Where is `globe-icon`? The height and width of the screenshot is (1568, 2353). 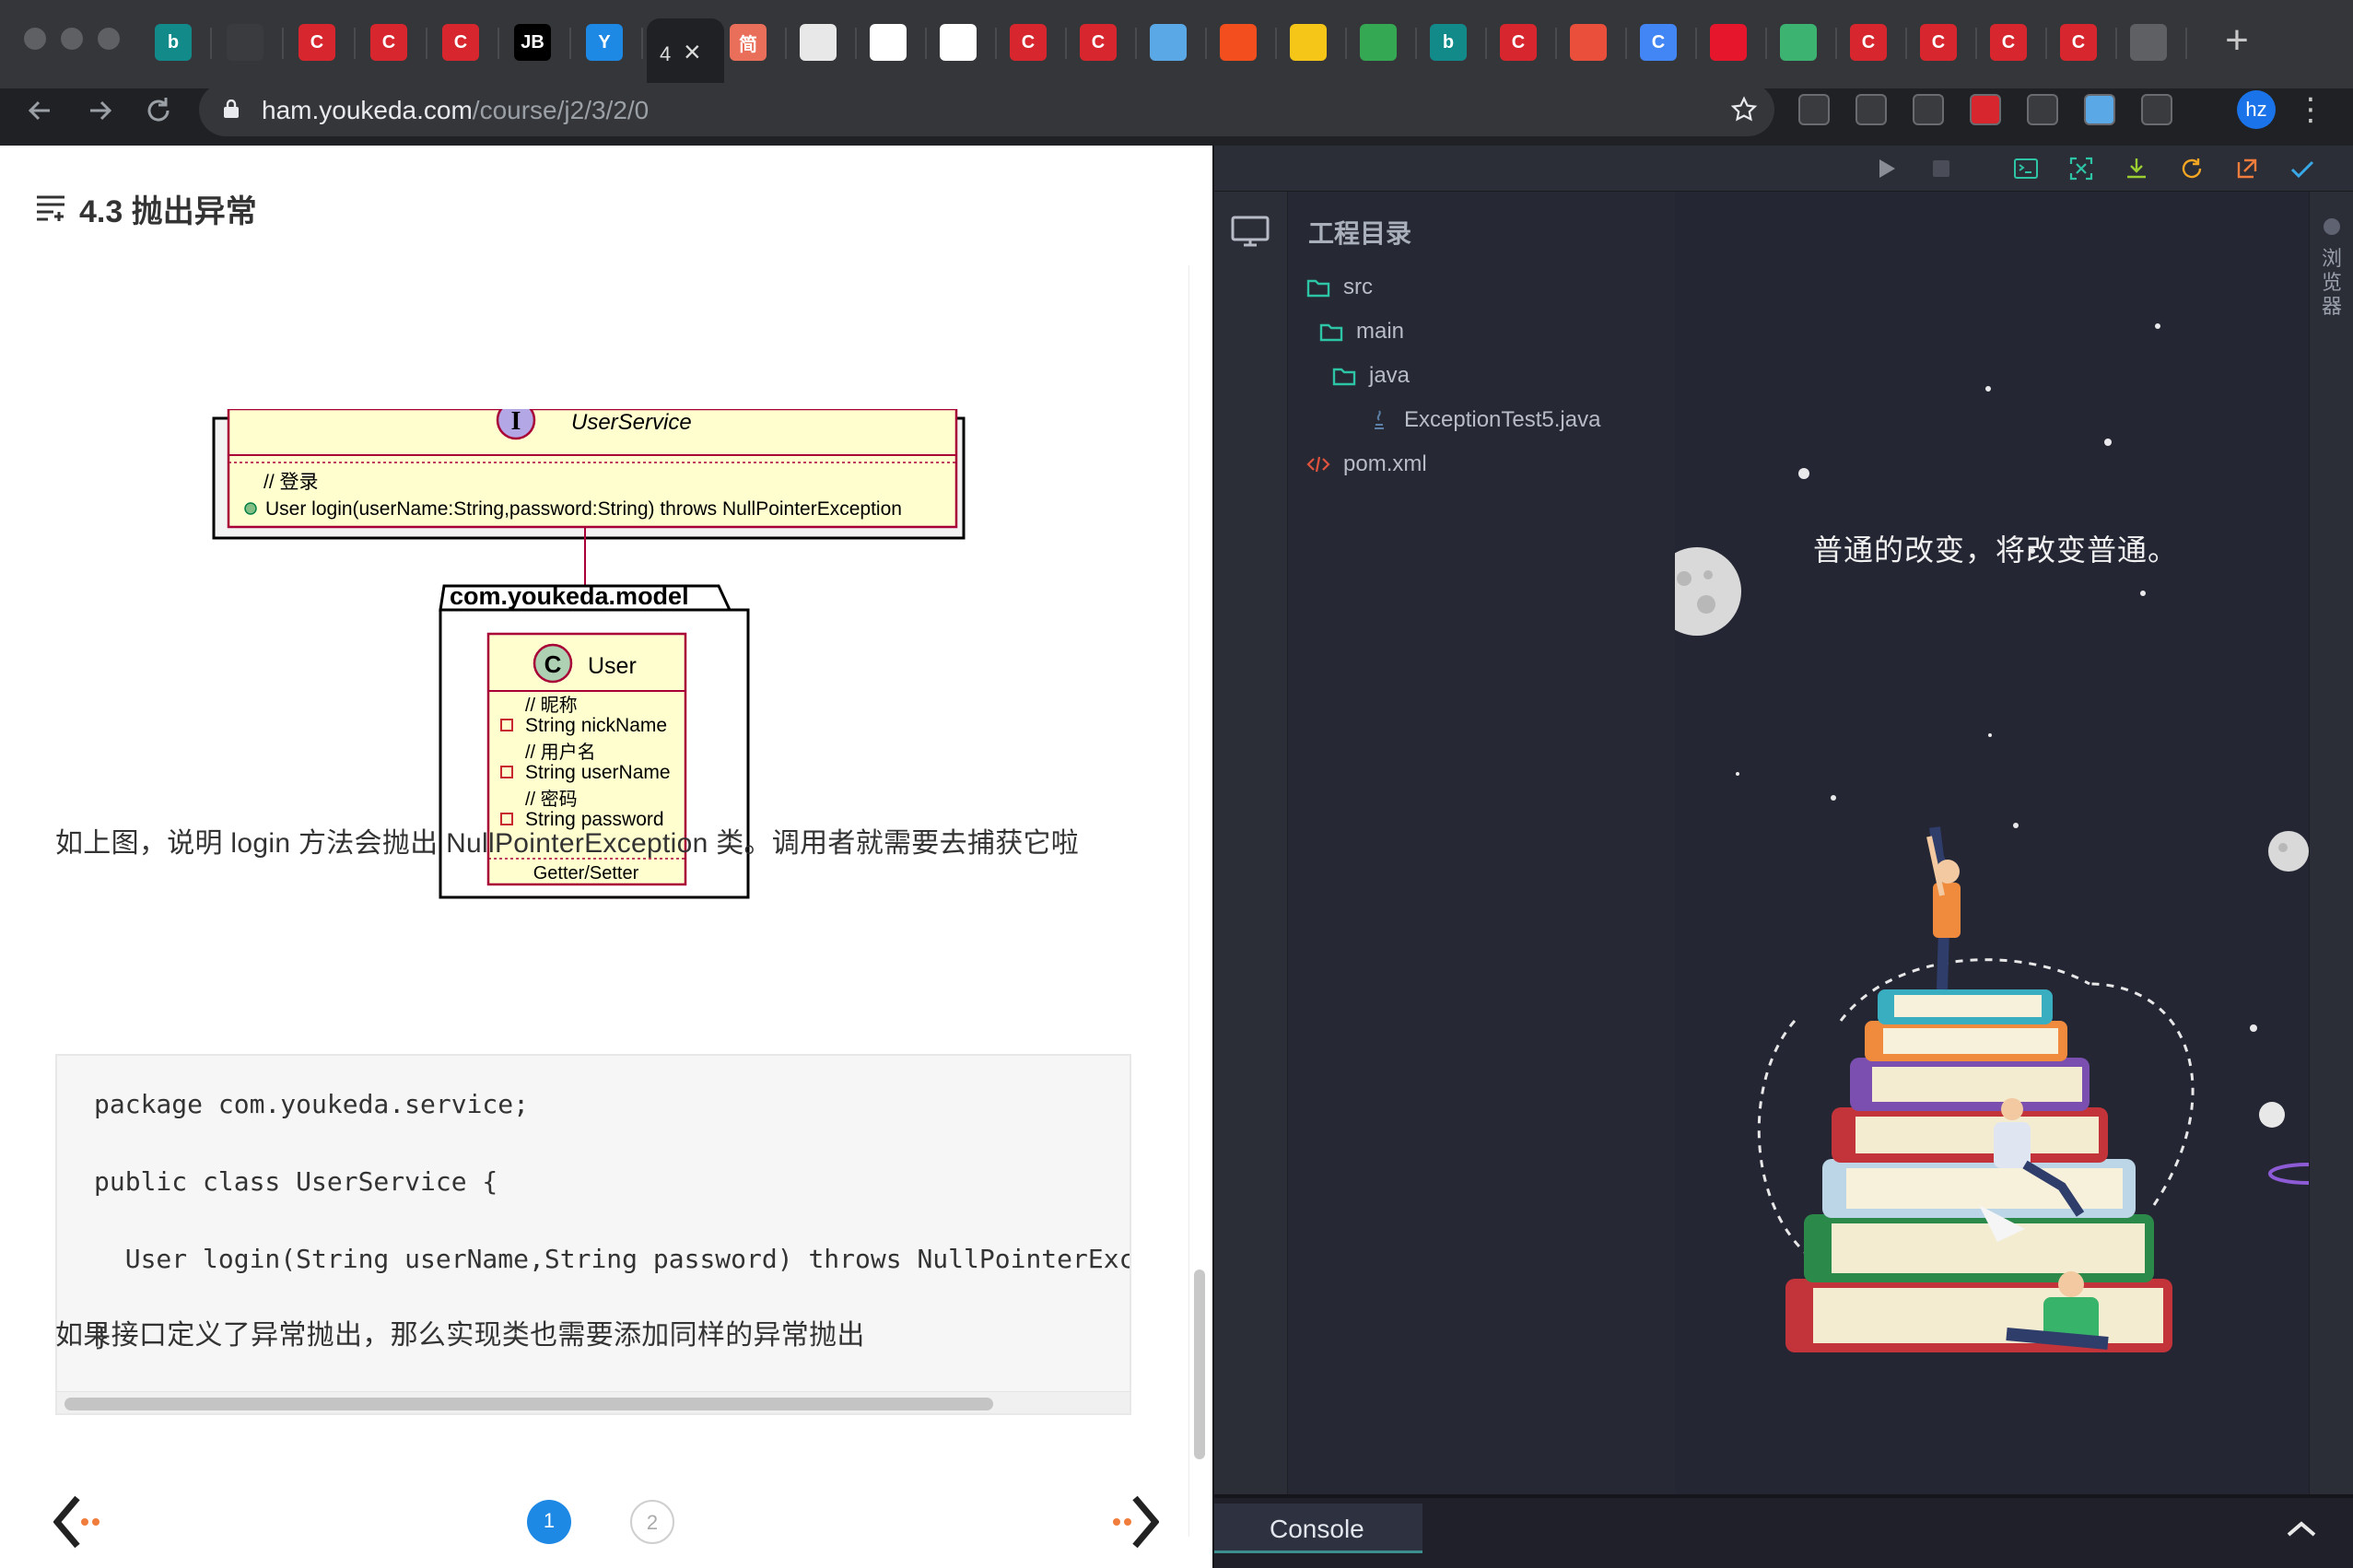 globe-icon is located at coordinates (2148, 42).